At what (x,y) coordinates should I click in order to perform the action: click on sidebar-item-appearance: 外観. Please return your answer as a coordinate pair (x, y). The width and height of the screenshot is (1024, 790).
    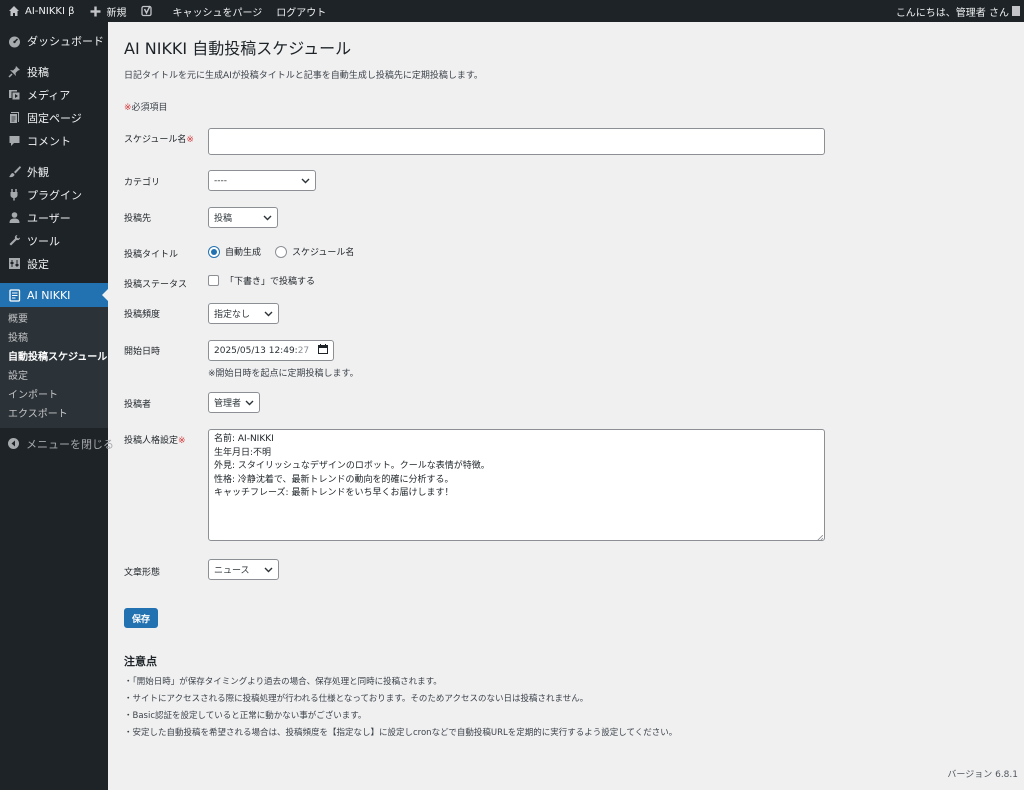
    Looking at the image, I should click on (54, 171).